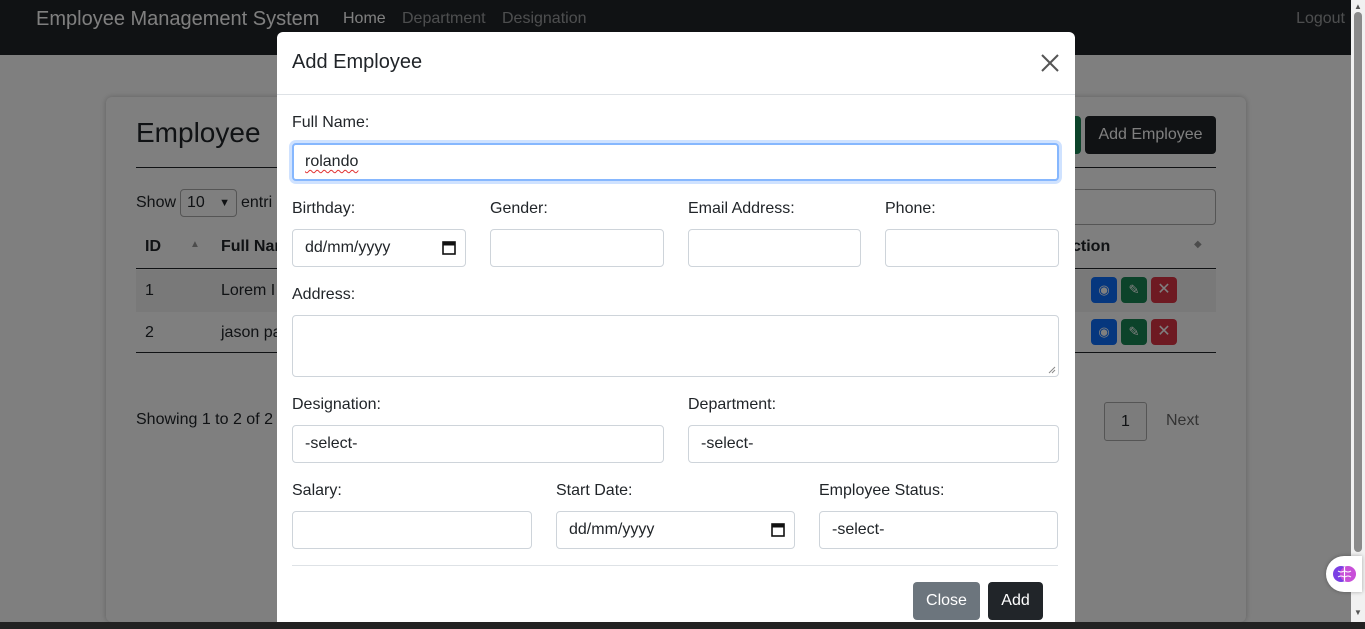 The image size is (1365, 629). Describe the element at coordinates (1358, 6) in the screenshot. I see `scroll-up-icon: ▲` at that location.